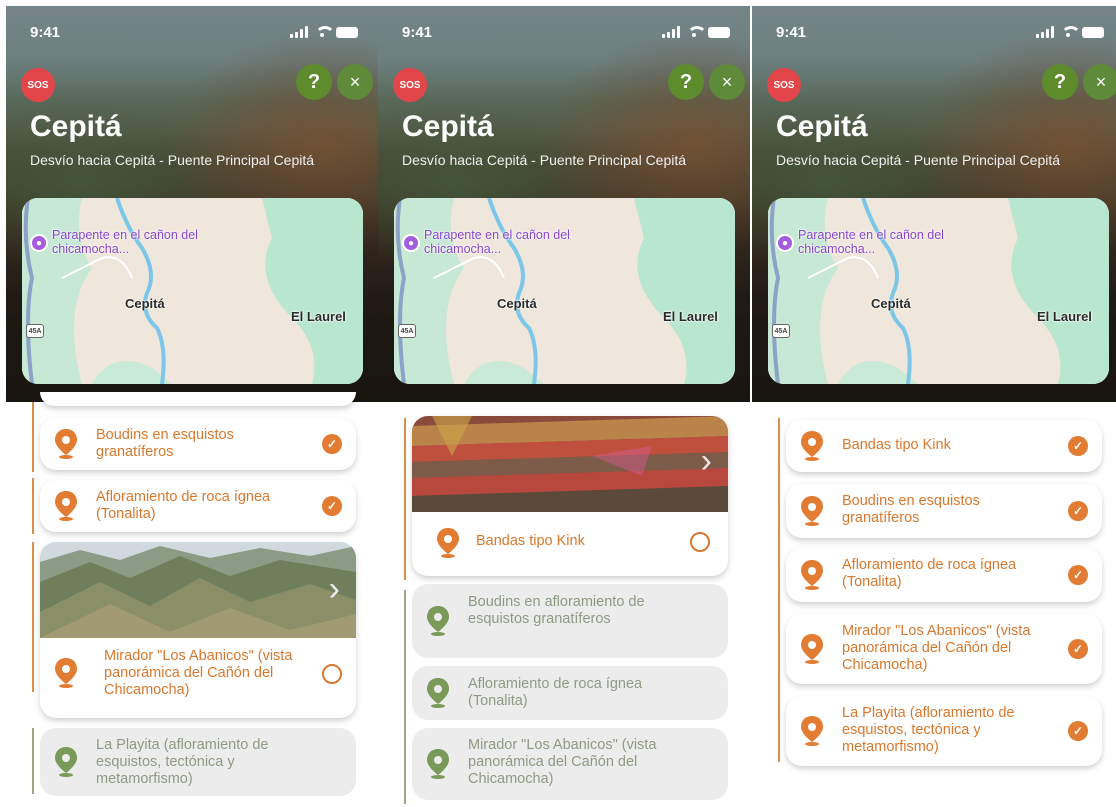 The height and width of the screenshot is (807, 1116). Describe the element at coordinates (198, 399) in the screenshot. I see `list-item-partial` at that location.